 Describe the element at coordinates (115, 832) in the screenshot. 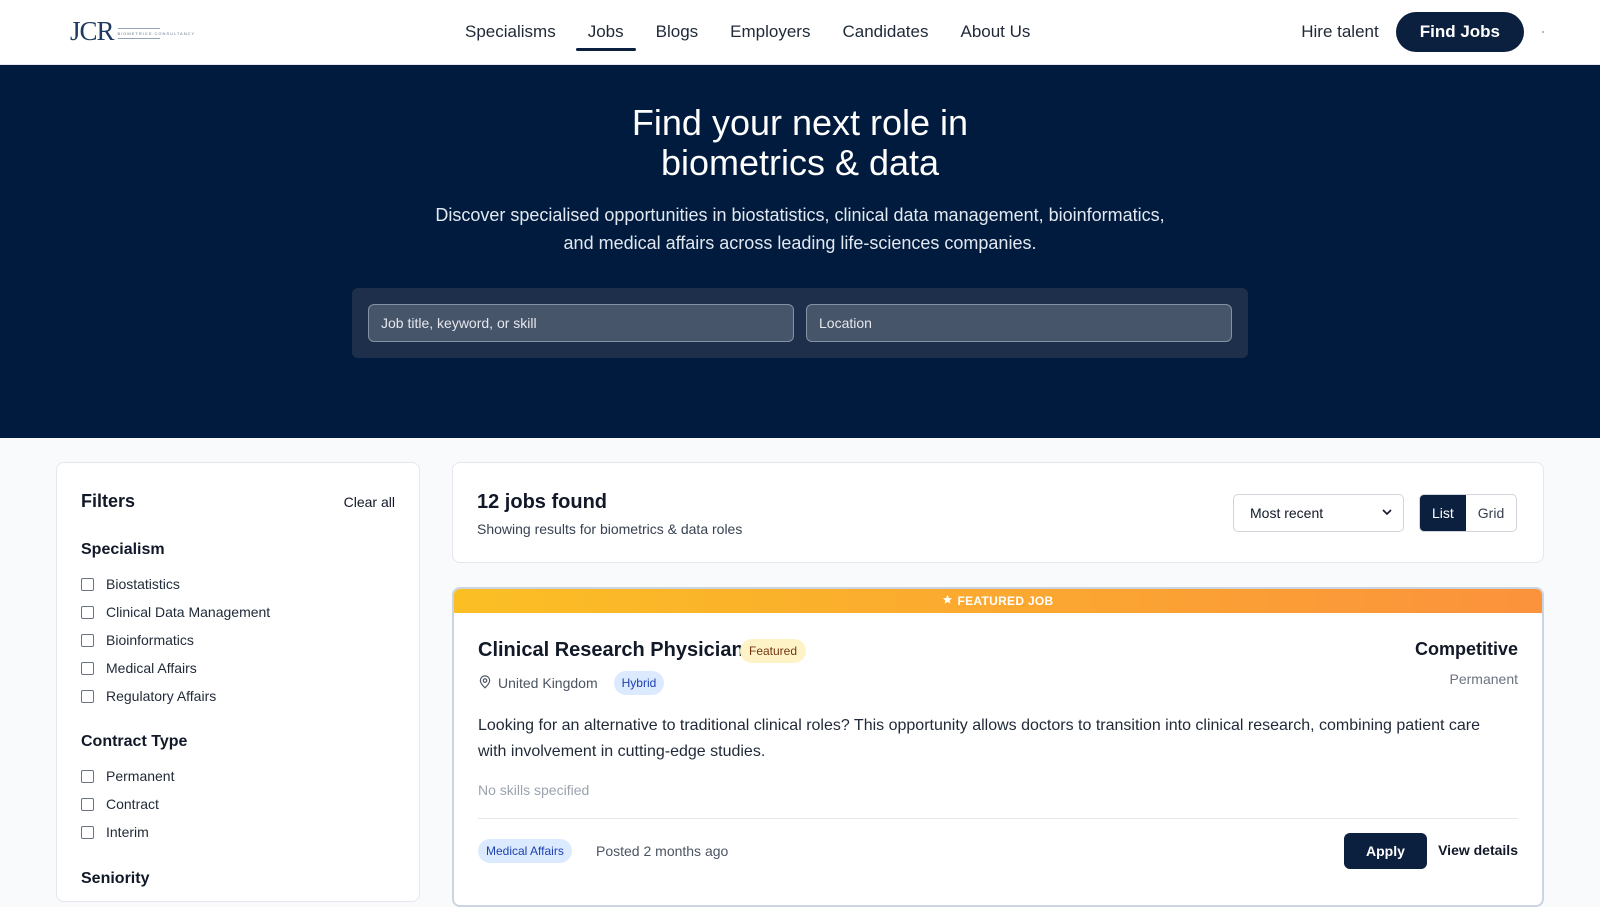

I see `filter-interim: Interim` at that location.